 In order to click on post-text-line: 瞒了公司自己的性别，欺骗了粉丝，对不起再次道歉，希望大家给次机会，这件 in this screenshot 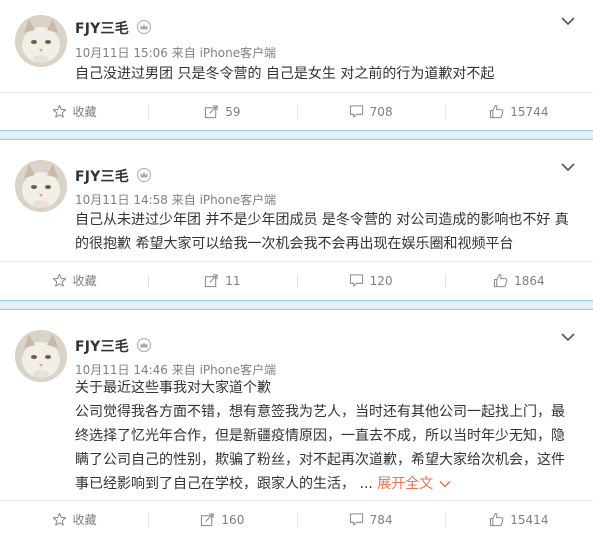, I will do `click(320, 460)`.